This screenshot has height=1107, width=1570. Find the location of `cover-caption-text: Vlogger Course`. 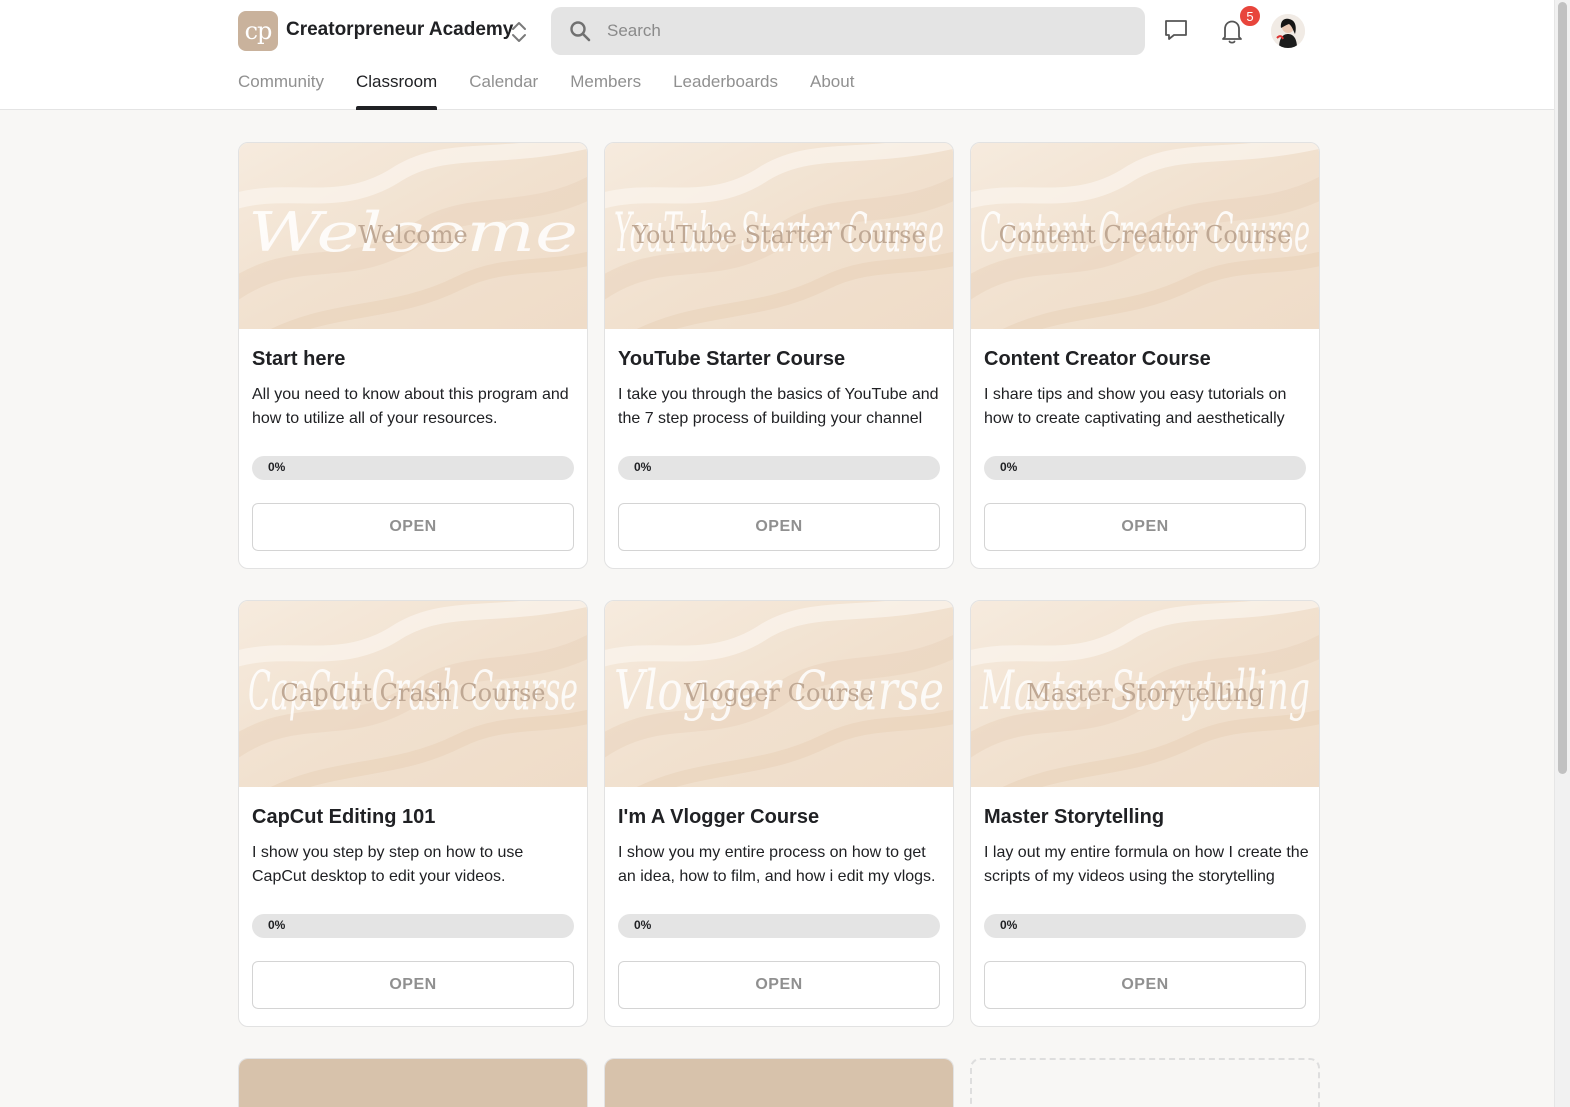

cover-caption-text: Vlogger Course is located at coordinates (778, 693).